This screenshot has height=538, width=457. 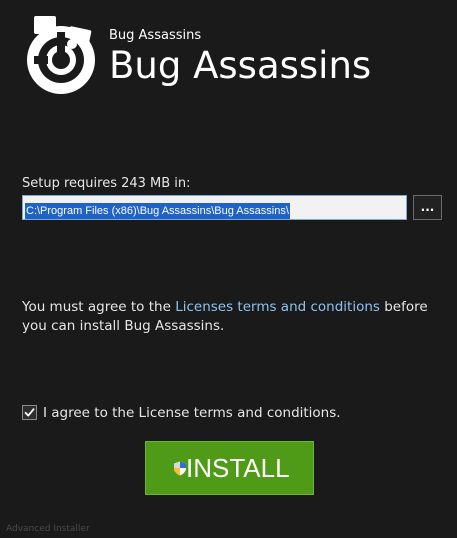 I want to click on install-button: INSTALL, so click(x=229, y=468).